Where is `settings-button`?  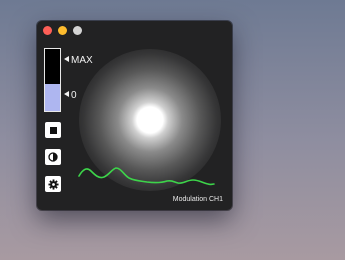
settings-button is located at coordinates (53, 184).